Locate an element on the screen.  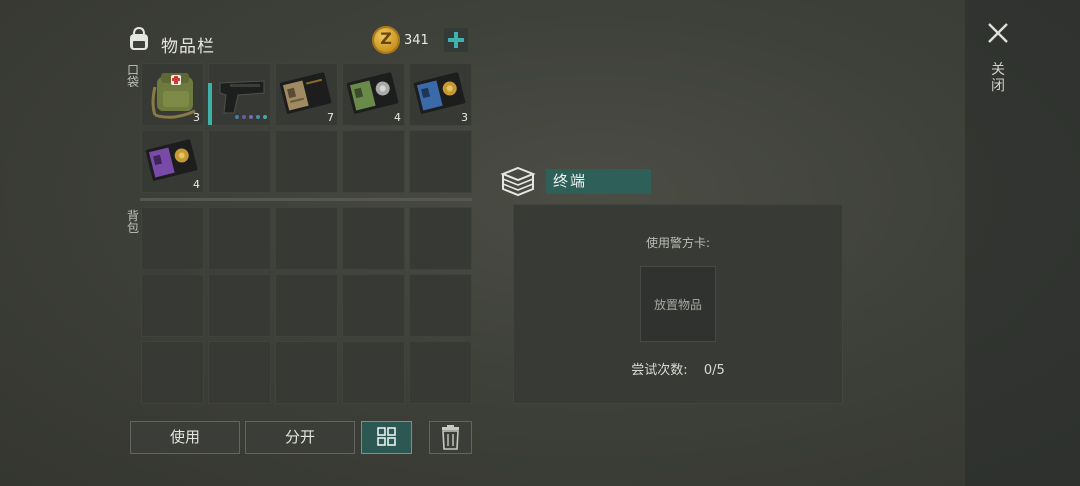
sort-grid-button is located at coordinates (386, 437).